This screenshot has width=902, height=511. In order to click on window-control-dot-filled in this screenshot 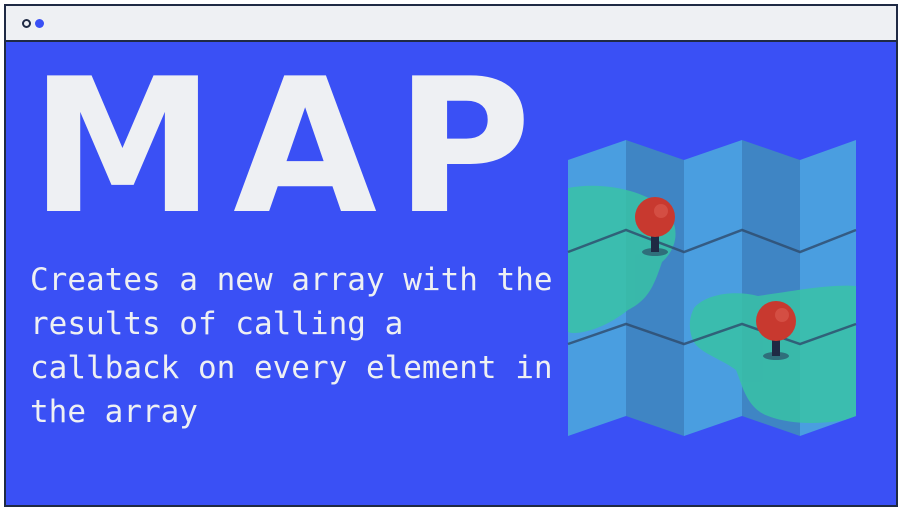, I will do `click(39, 23)`.